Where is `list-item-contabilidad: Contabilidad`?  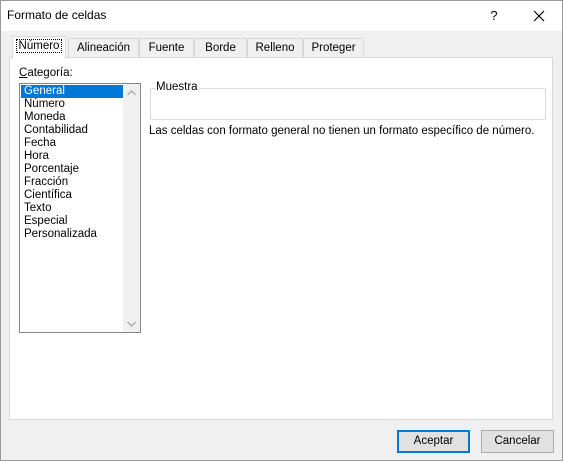 list-item-contabilidad: Contabilidad is located at coordinates (72, 130).